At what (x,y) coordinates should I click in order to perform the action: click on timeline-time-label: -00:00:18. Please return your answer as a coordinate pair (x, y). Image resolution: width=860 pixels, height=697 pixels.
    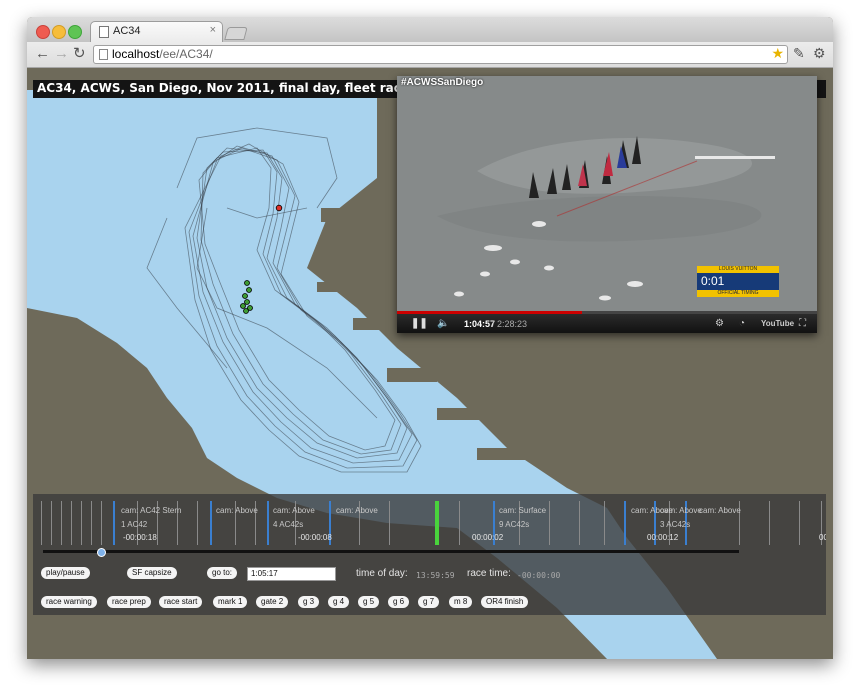
    Looking at the image, I should click on (140, 537).